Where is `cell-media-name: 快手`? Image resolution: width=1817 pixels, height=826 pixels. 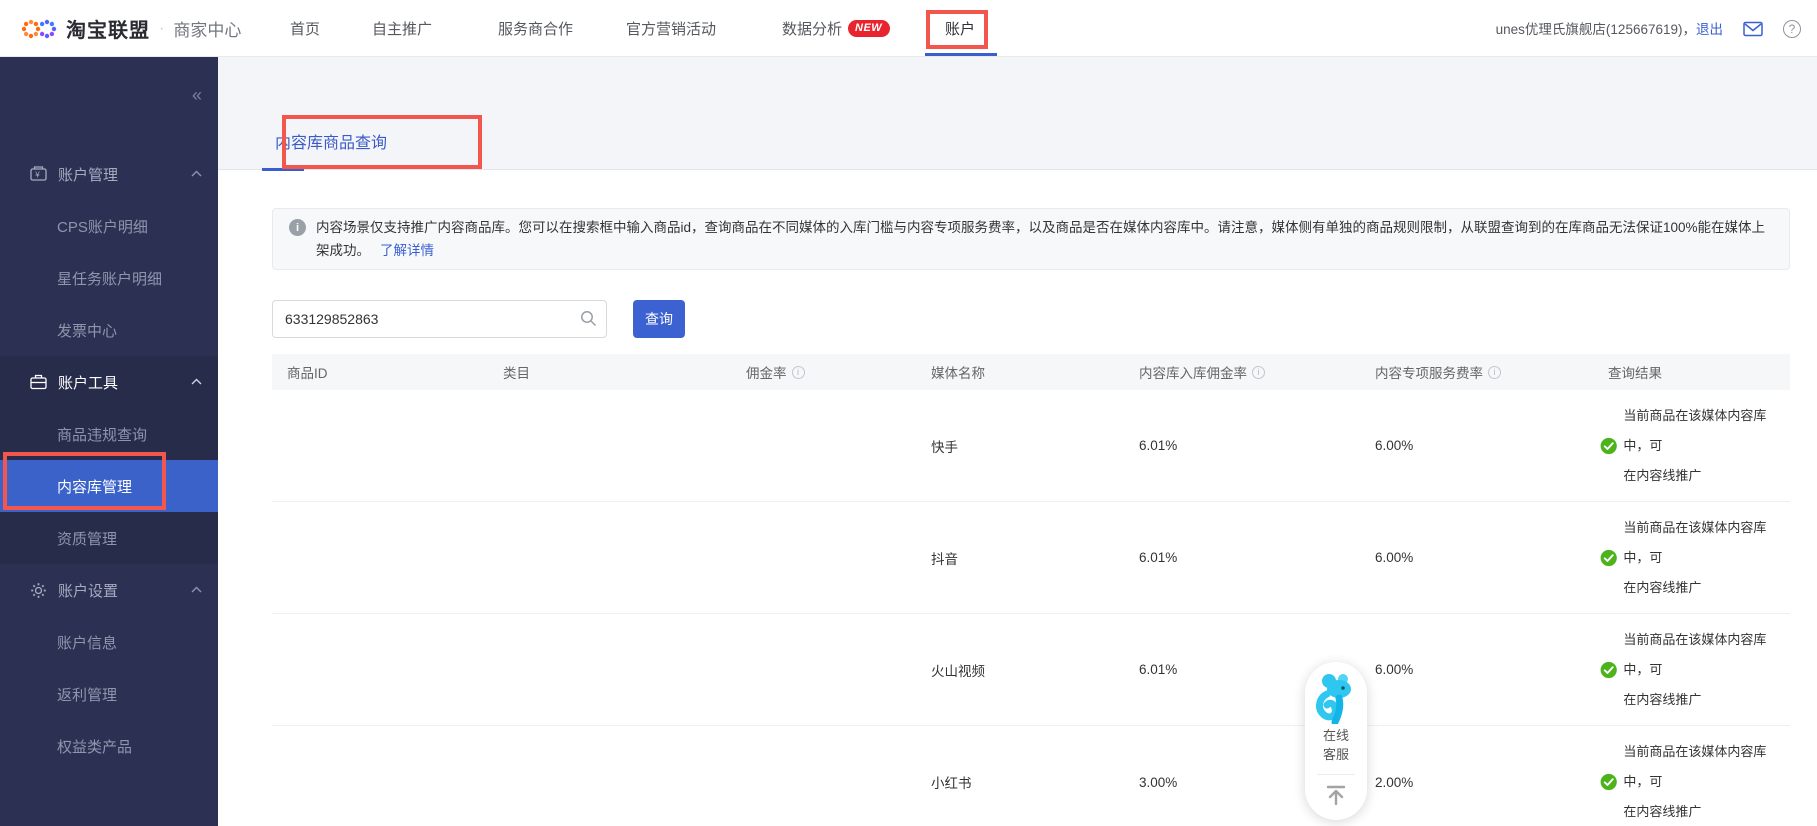
cell-media-name: 快手 is located at coordinates (944, 447).